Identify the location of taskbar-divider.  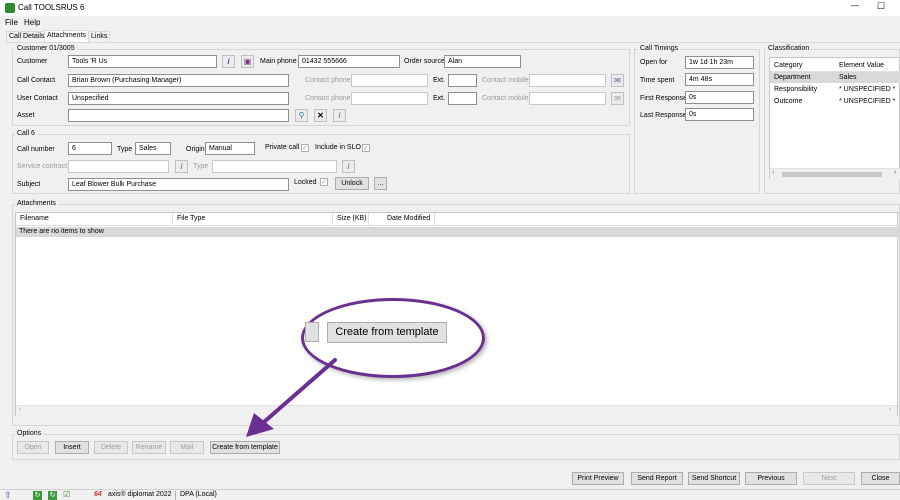
(175, 495).